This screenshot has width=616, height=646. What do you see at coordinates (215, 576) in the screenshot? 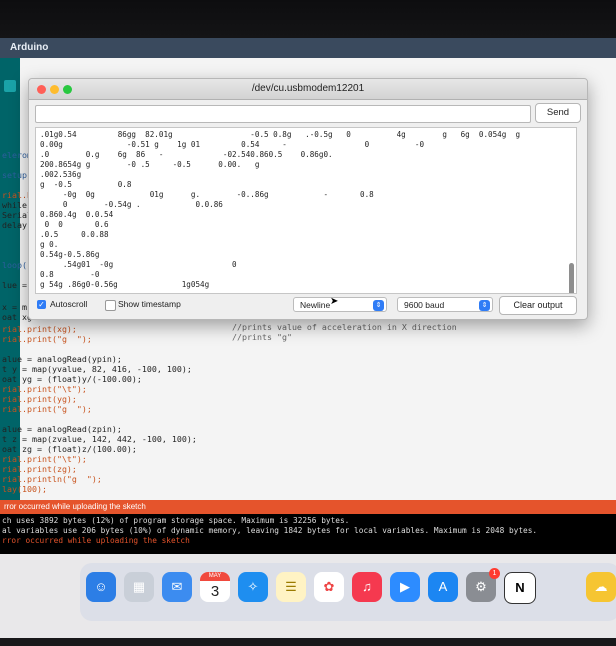
I see `calendar-month: MAY` at bounding box center [215, 576].